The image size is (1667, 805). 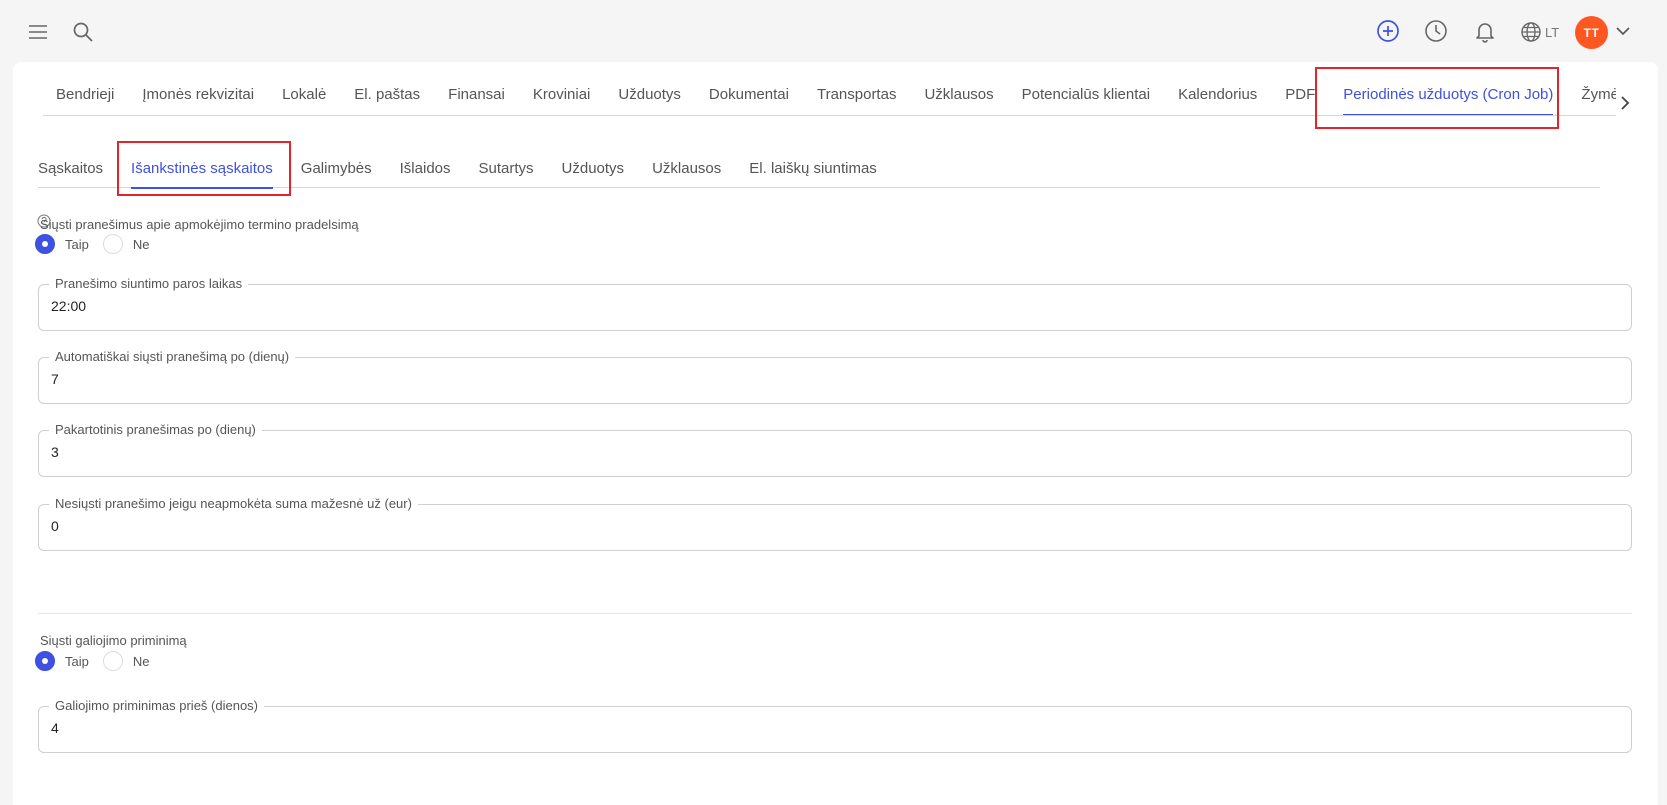 I want to click on tab-kroviniai: Kroviniai, so click(x=562, y=100).